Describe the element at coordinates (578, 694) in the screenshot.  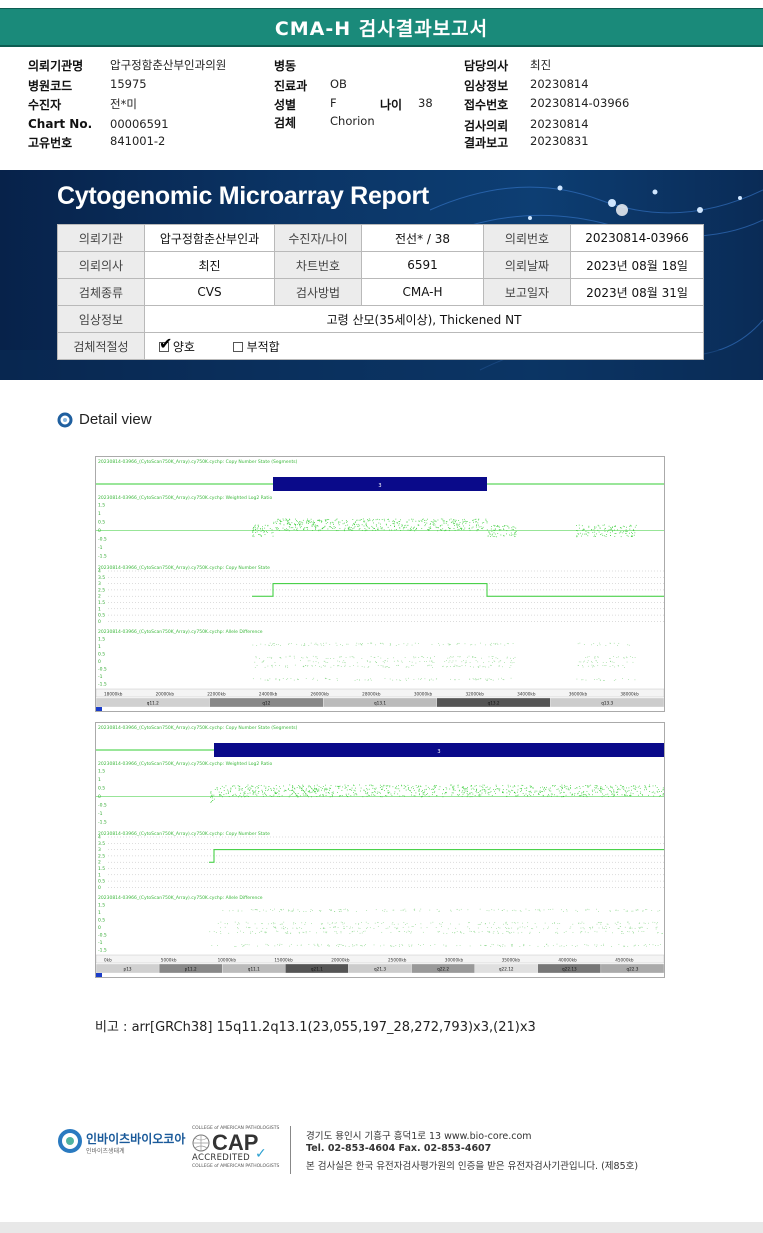
I see `x-tick-label: 36000kb` at that location.